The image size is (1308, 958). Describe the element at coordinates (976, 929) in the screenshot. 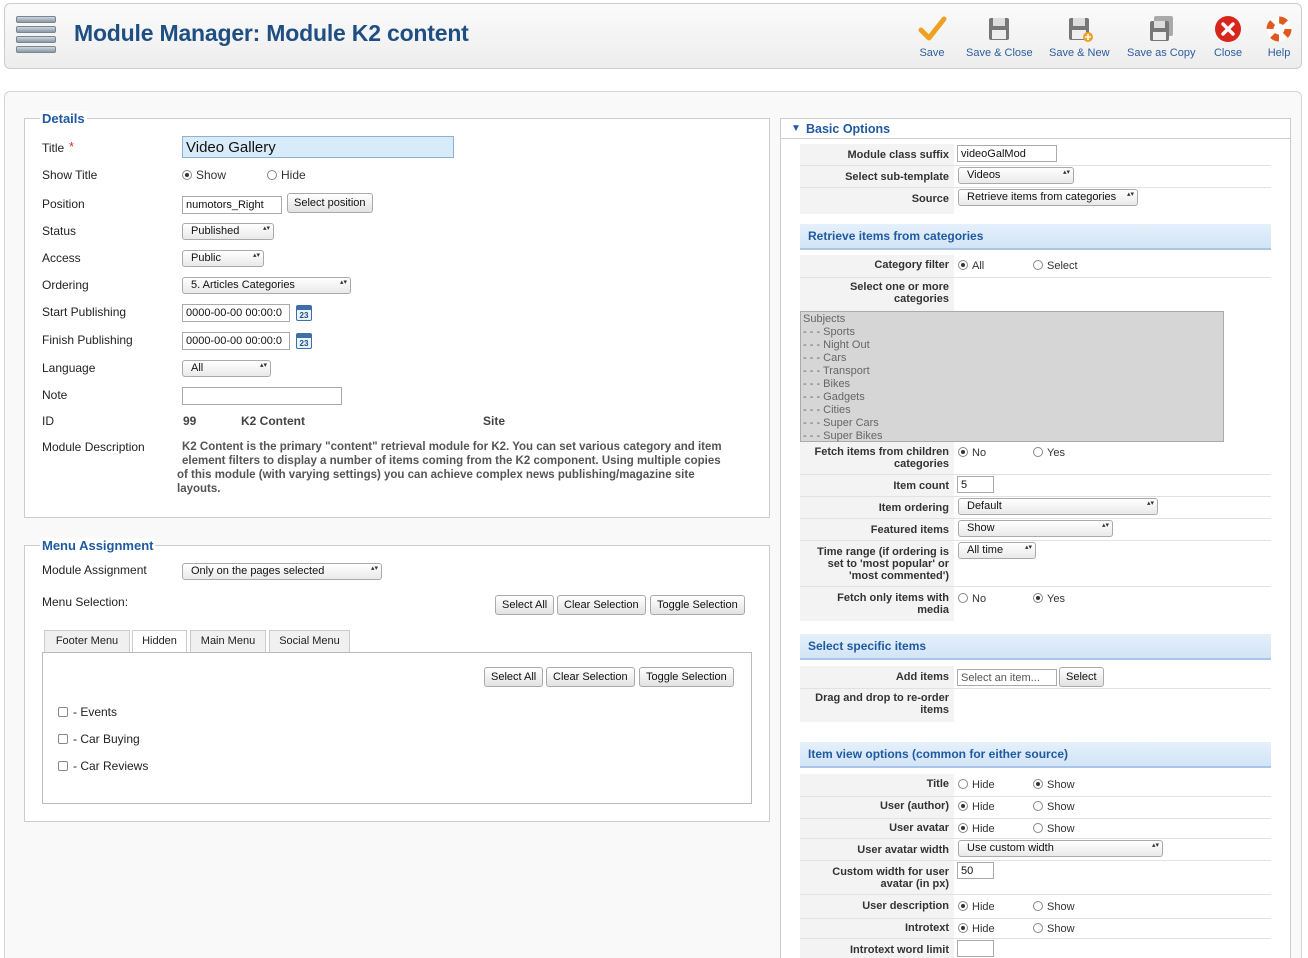

I see `introtext-hide-radio: Hide` at that location.